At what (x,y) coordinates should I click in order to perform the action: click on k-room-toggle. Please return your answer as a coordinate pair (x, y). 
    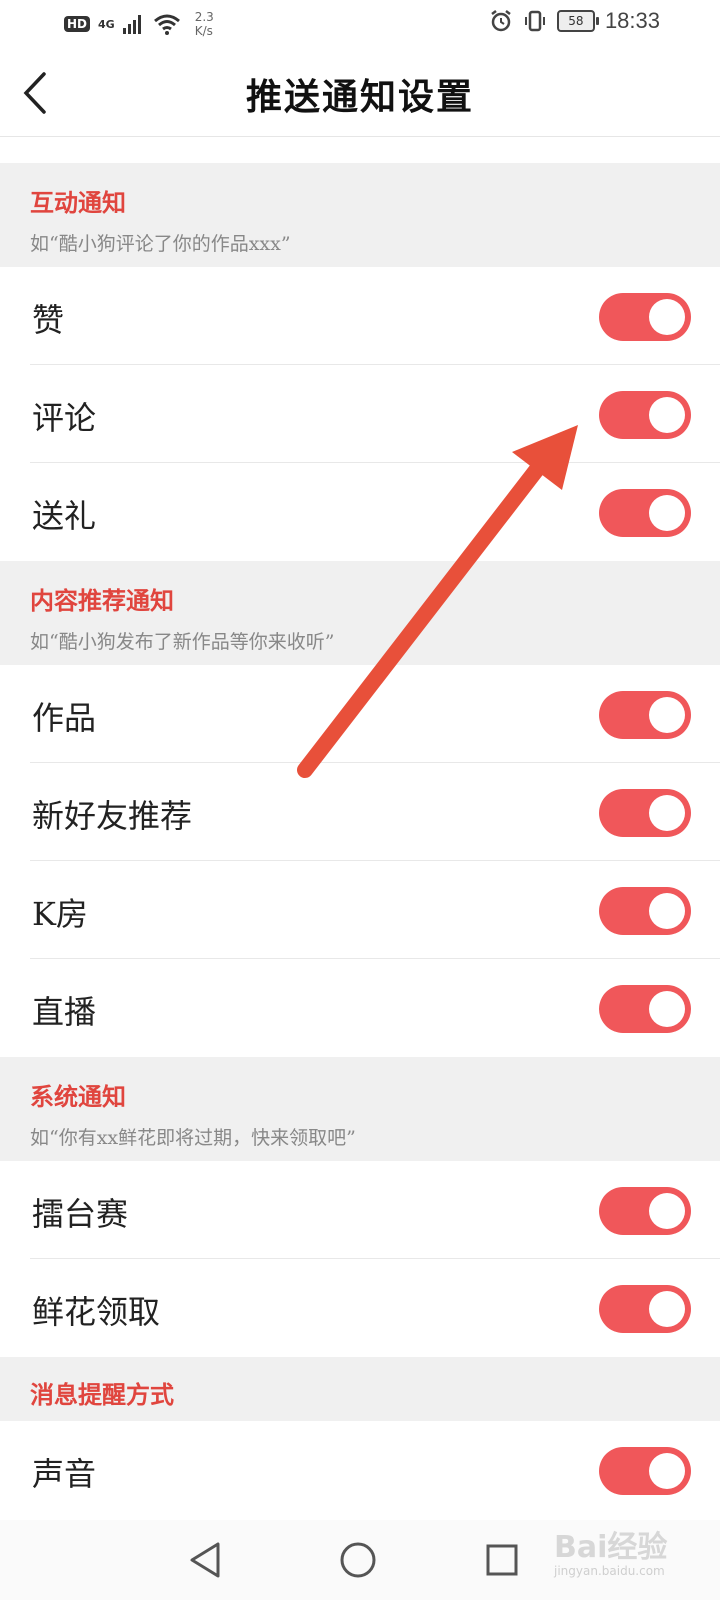
    Looking at the image, I should click on (645, 911).